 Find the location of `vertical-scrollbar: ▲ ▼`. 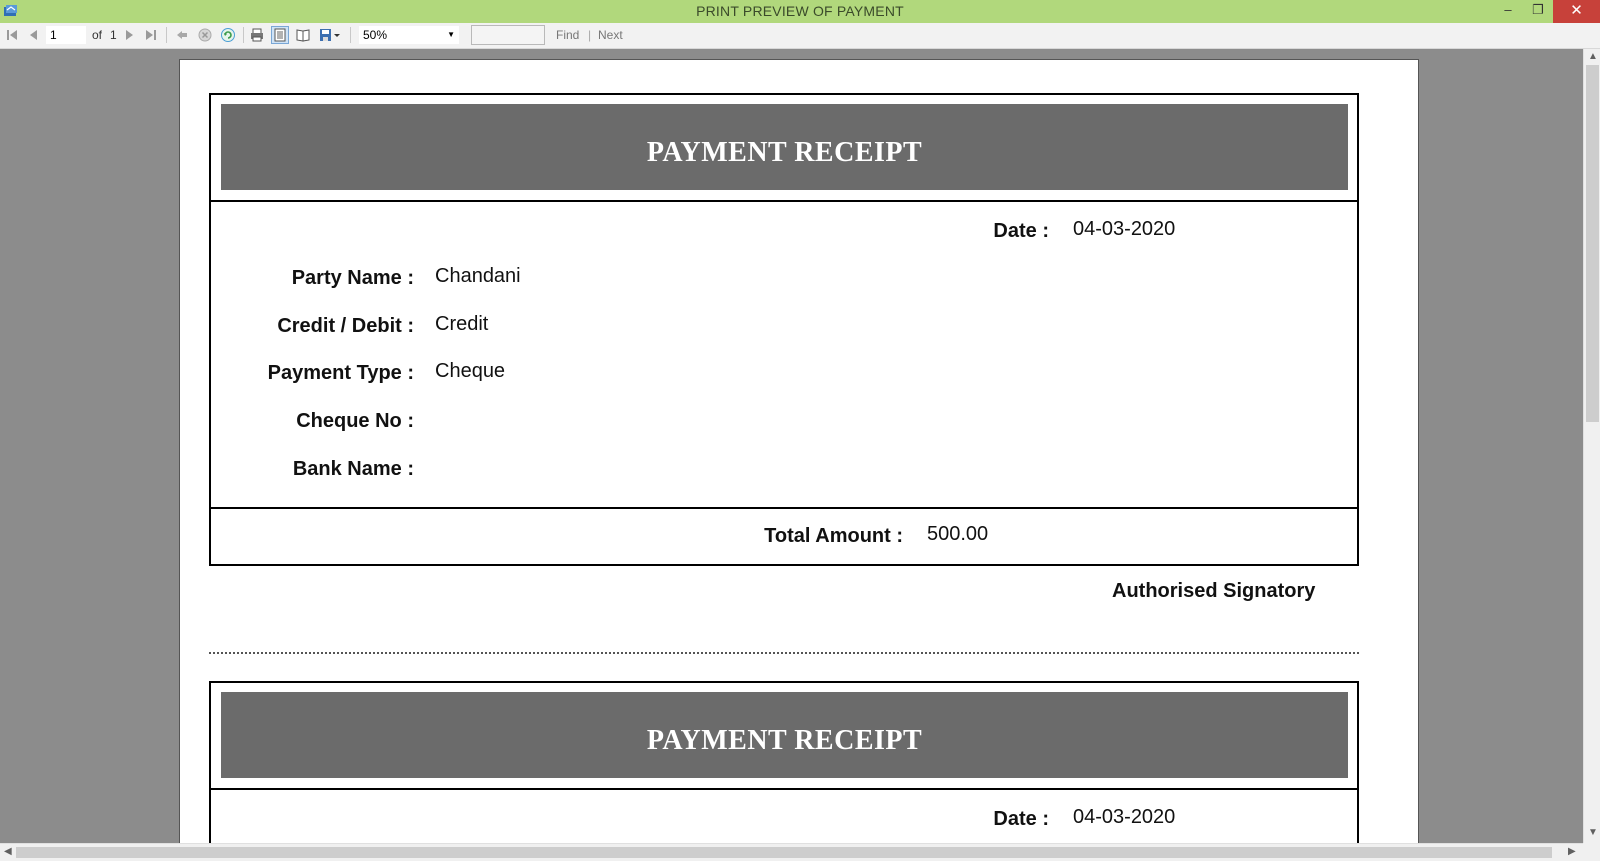

vertical-scrollbar: ▲ ▼ is located at coordinates (1591, 446).